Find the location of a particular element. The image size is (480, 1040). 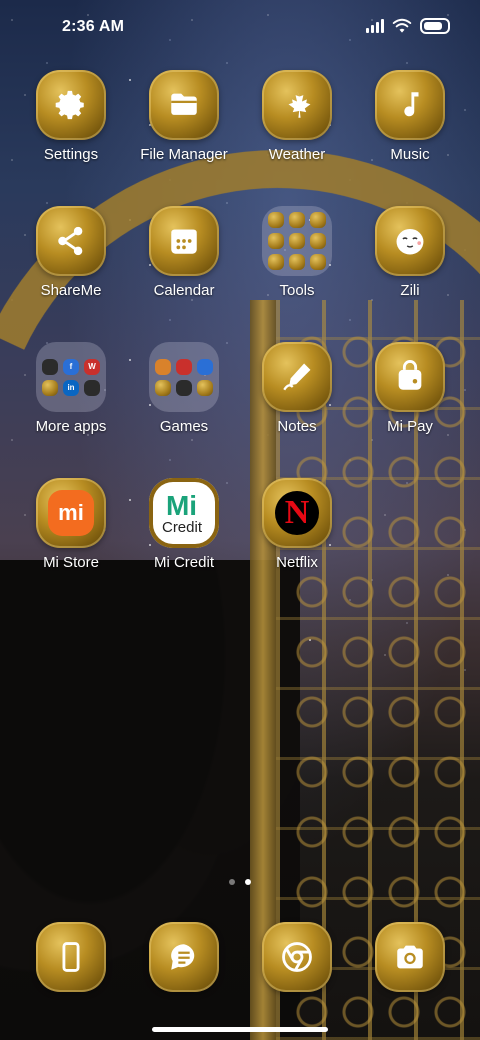

netflix-logo-mark: N is located at coordinates (297, 513).